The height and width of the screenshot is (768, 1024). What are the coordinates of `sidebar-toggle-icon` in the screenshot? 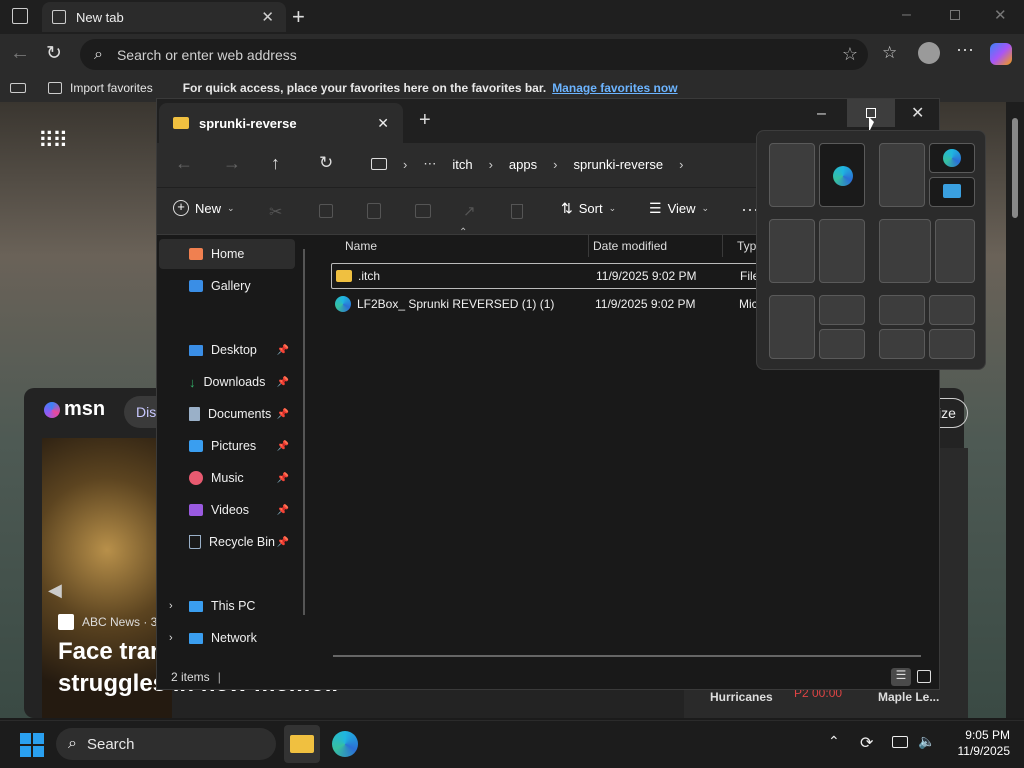 It's located at (18, 88).